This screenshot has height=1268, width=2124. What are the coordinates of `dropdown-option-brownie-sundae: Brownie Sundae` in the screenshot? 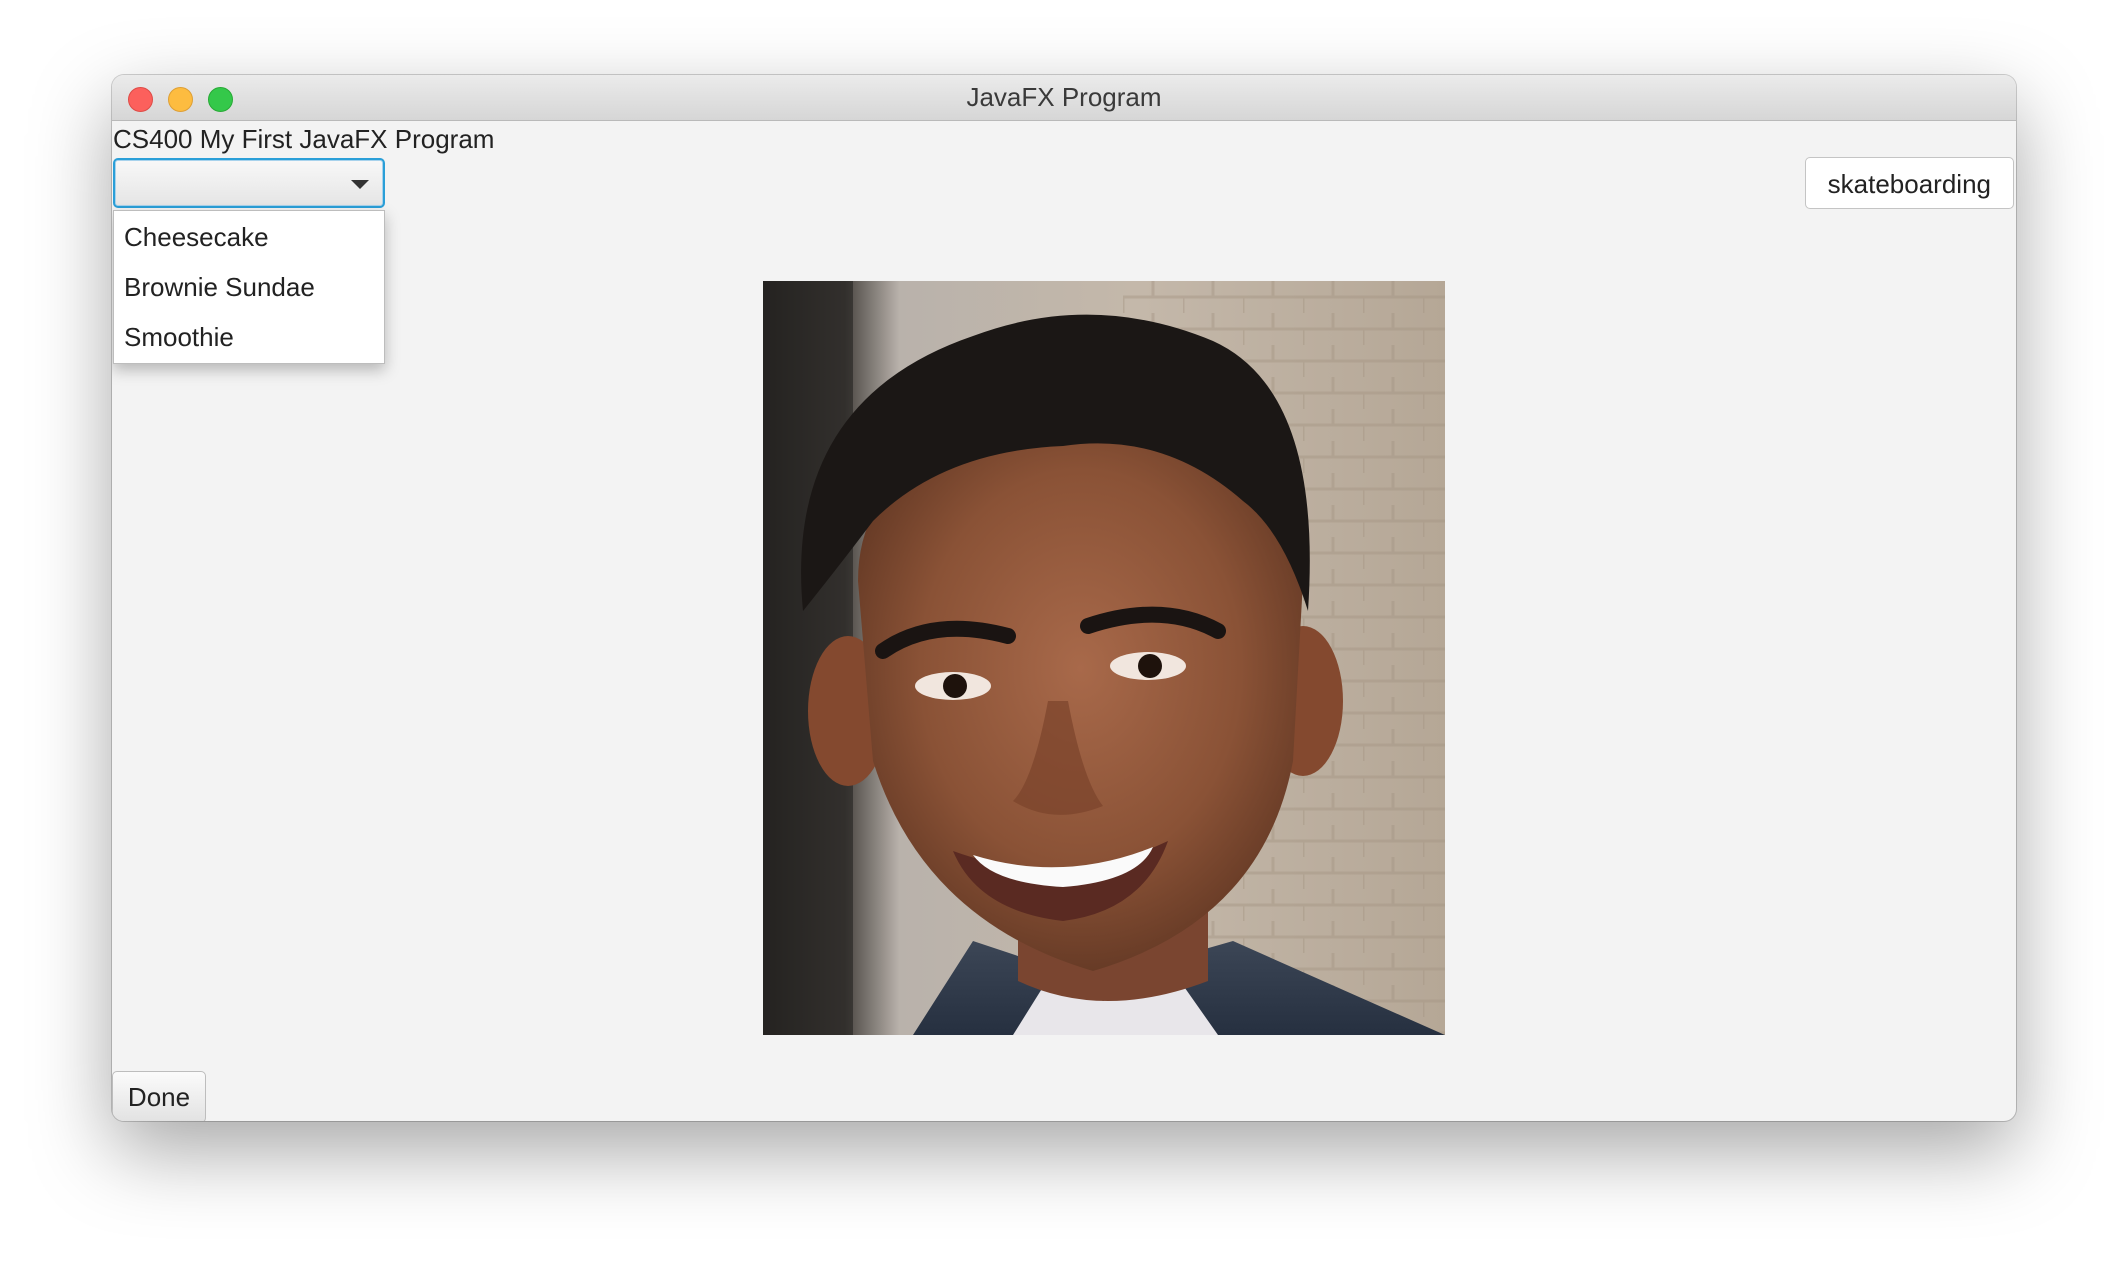 It's located at (249, 287).